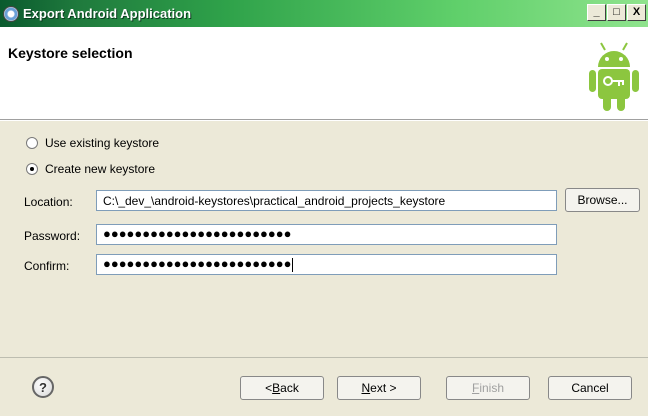 The height and width of the screenshot is (416, 648). I want to click on back-button: < Back, so click(282, 388).